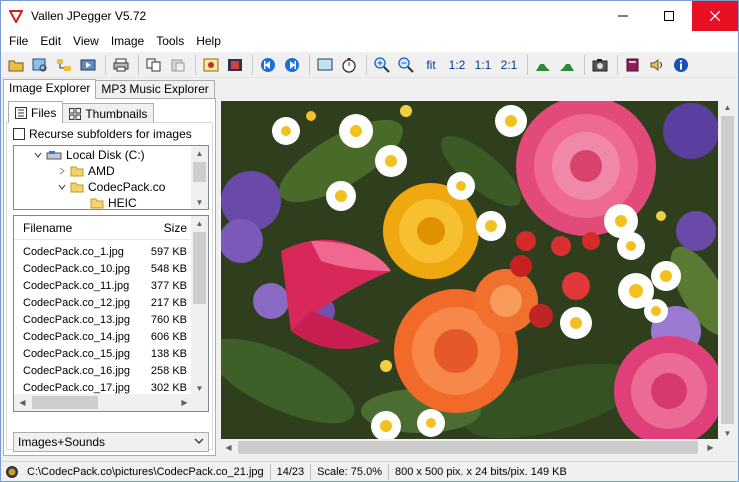 Image resolution: width=739 pixels, height=482 pixels. Describe the element at coordinates (38, 155) in the screenshot. I see `chevron-down-icon` at that location.